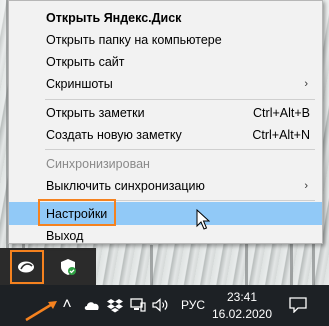 This screenshot has height=326, width=329. Describe the element at coordinates (165, 83) in the screenshot. I see `menu-item-screenshots: Скриншоты ›` at that location.